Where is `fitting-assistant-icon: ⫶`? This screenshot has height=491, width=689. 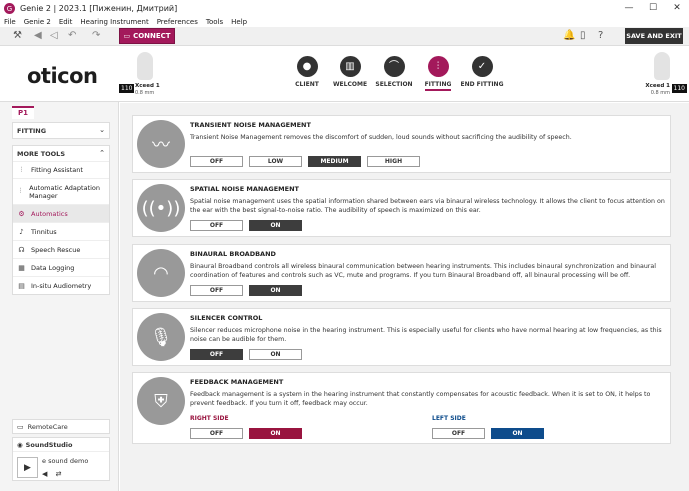 fitting-assistant-icon: ⫶ is located at coordinates (21, 169).